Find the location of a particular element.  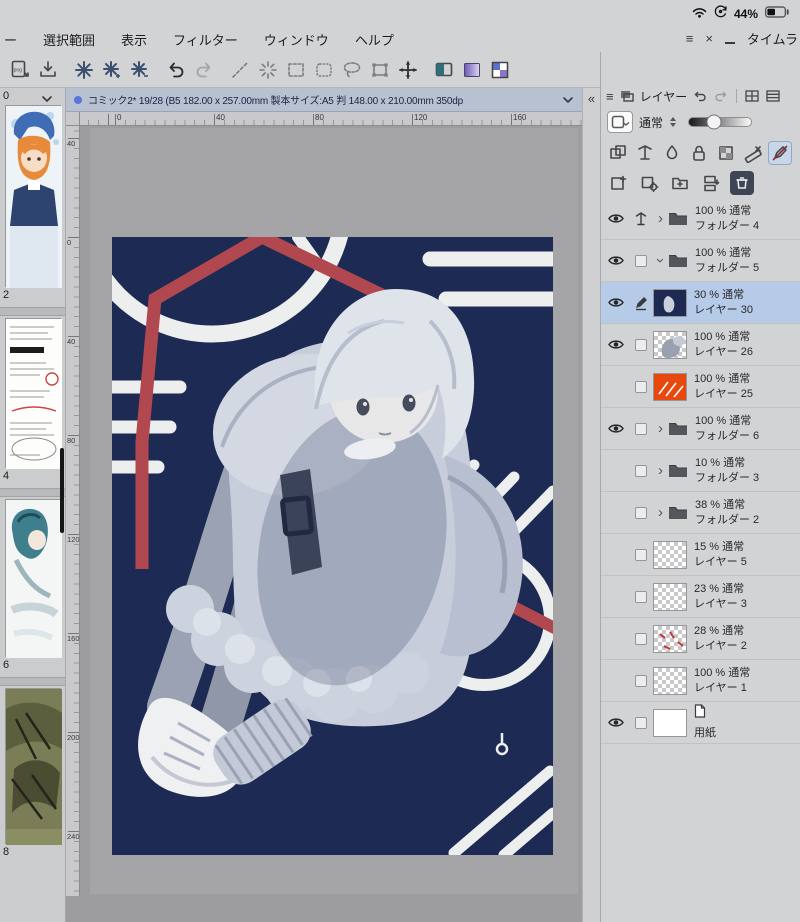

layer-row: 23 % 通常 レイヤー 3 is located at coordinates (700, 597).